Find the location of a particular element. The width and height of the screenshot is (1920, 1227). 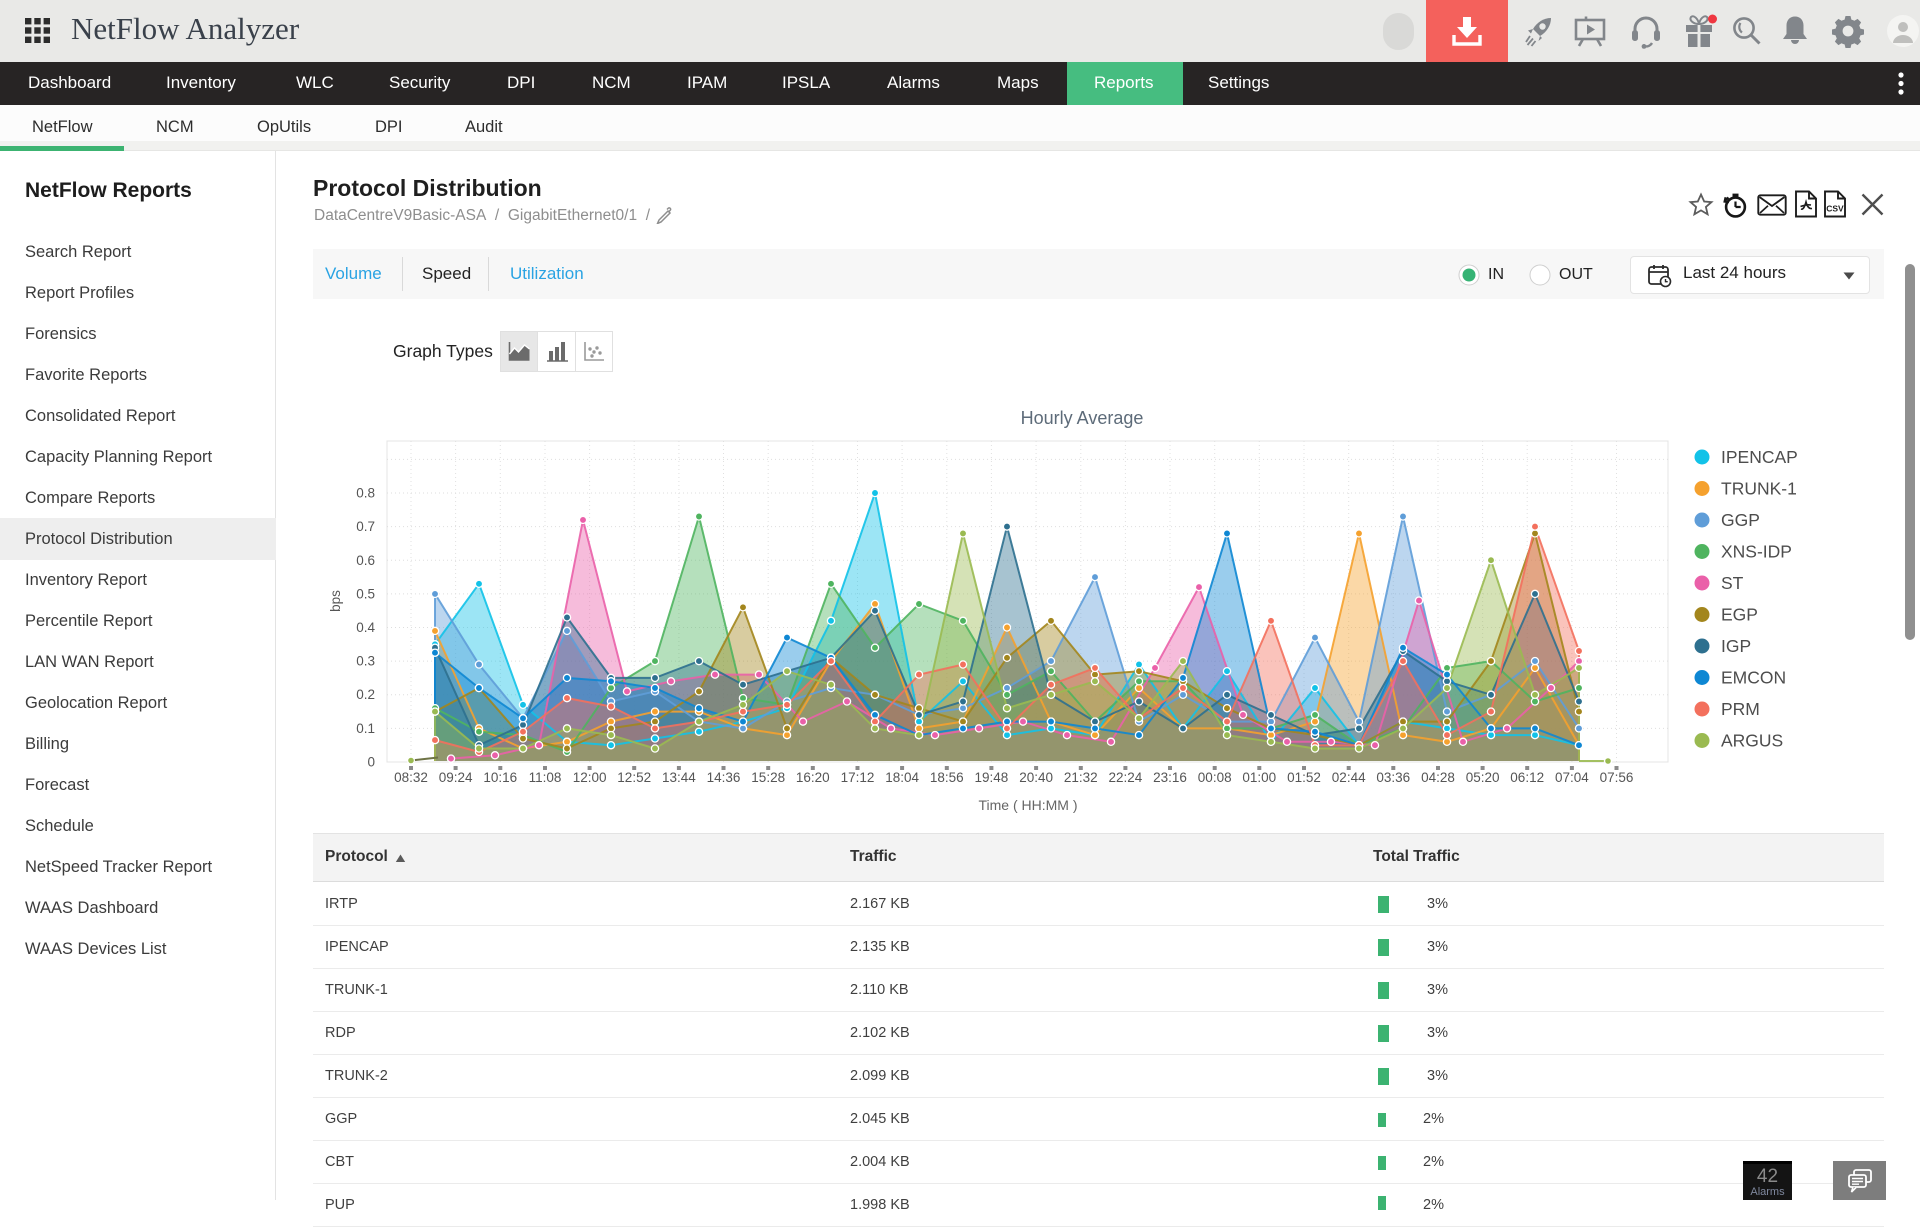

svg-text: 08:32 is located at coordinates (411, 777).